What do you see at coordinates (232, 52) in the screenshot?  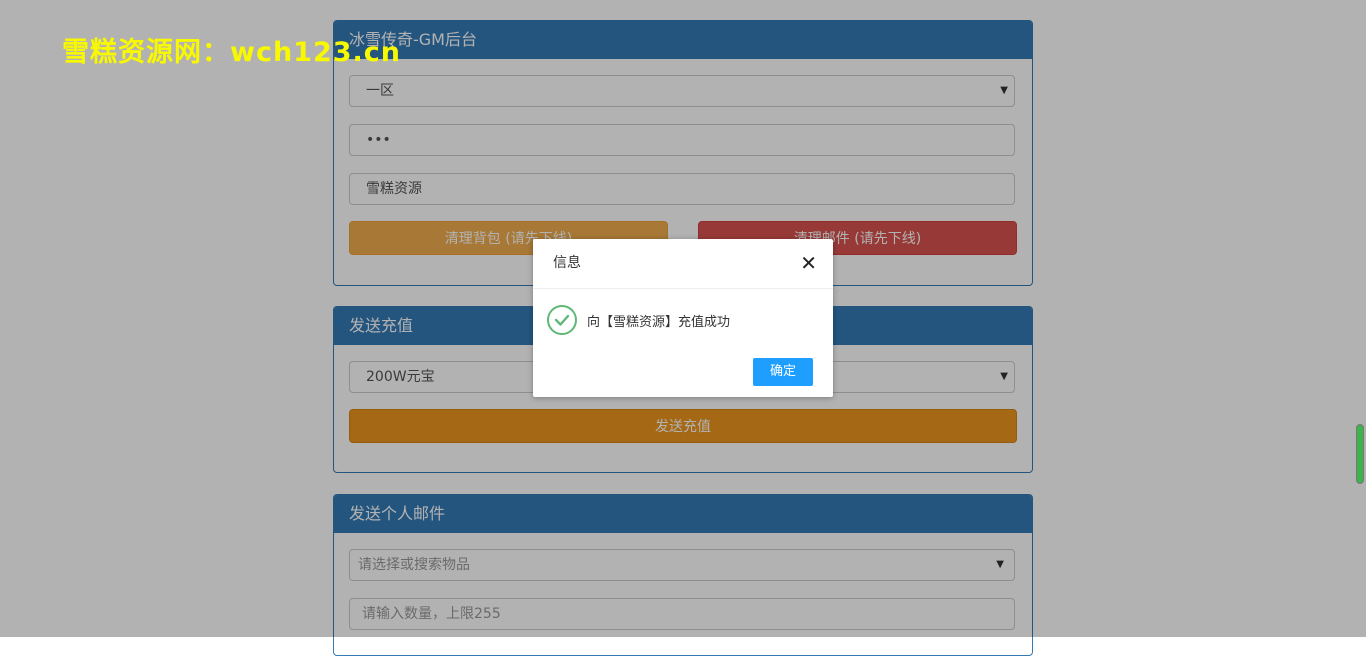 I see `watermark-text: 雪糕资源网：wch123.cn` at bounding box center [232, 52].